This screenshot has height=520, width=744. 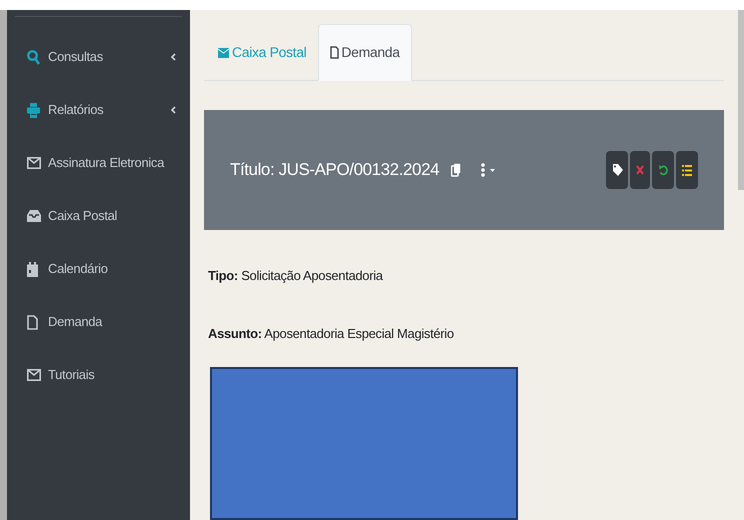 What do you see at coordinates (98, 216) in the screenshot?
I see `sidebar-item: Caixa Postal` at bounding box center [98, 216].